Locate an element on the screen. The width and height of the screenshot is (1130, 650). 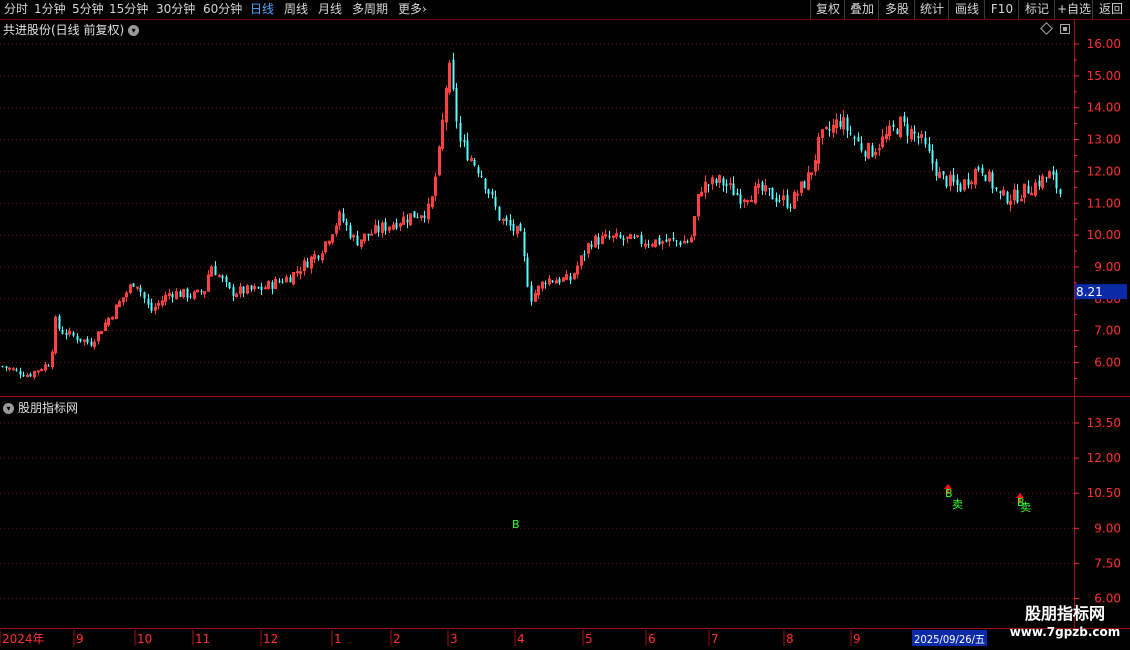
signal-markers: BB卖 B卖 is located at coordinates (771, 507).